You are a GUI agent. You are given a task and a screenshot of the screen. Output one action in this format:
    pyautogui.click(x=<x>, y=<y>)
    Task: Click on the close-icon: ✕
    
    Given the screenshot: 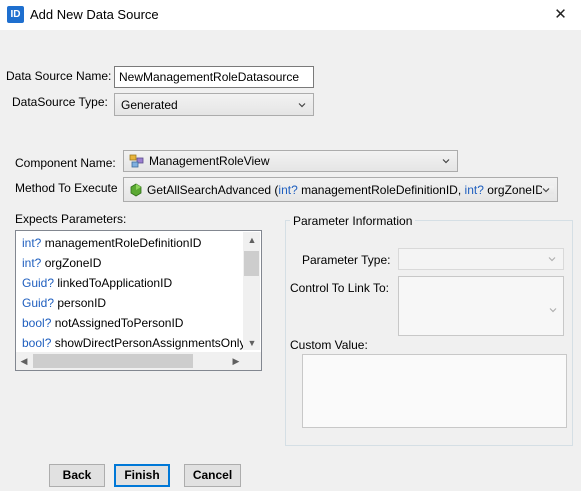 What is the action you would take?
    pyautogui.click(x=560, y=14)
    